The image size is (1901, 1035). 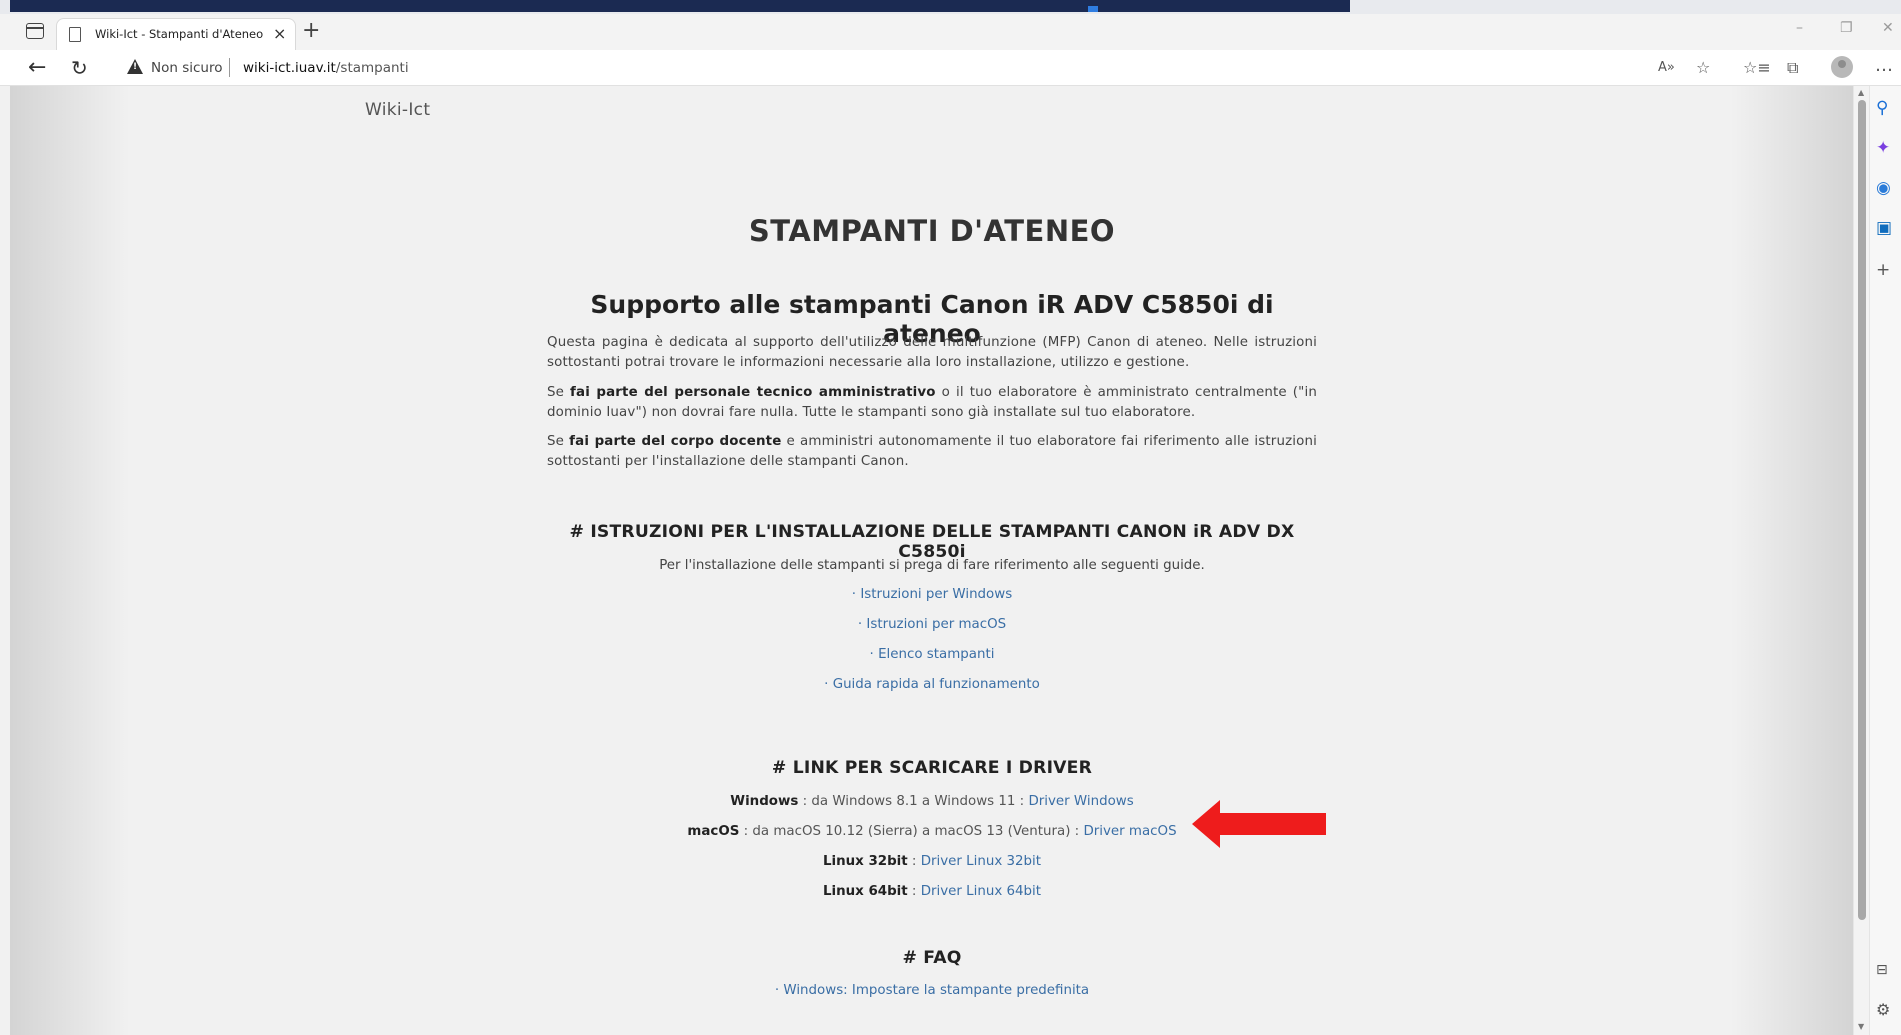 I want to click on new-tab-icon: +, so click(x=311, y=30).